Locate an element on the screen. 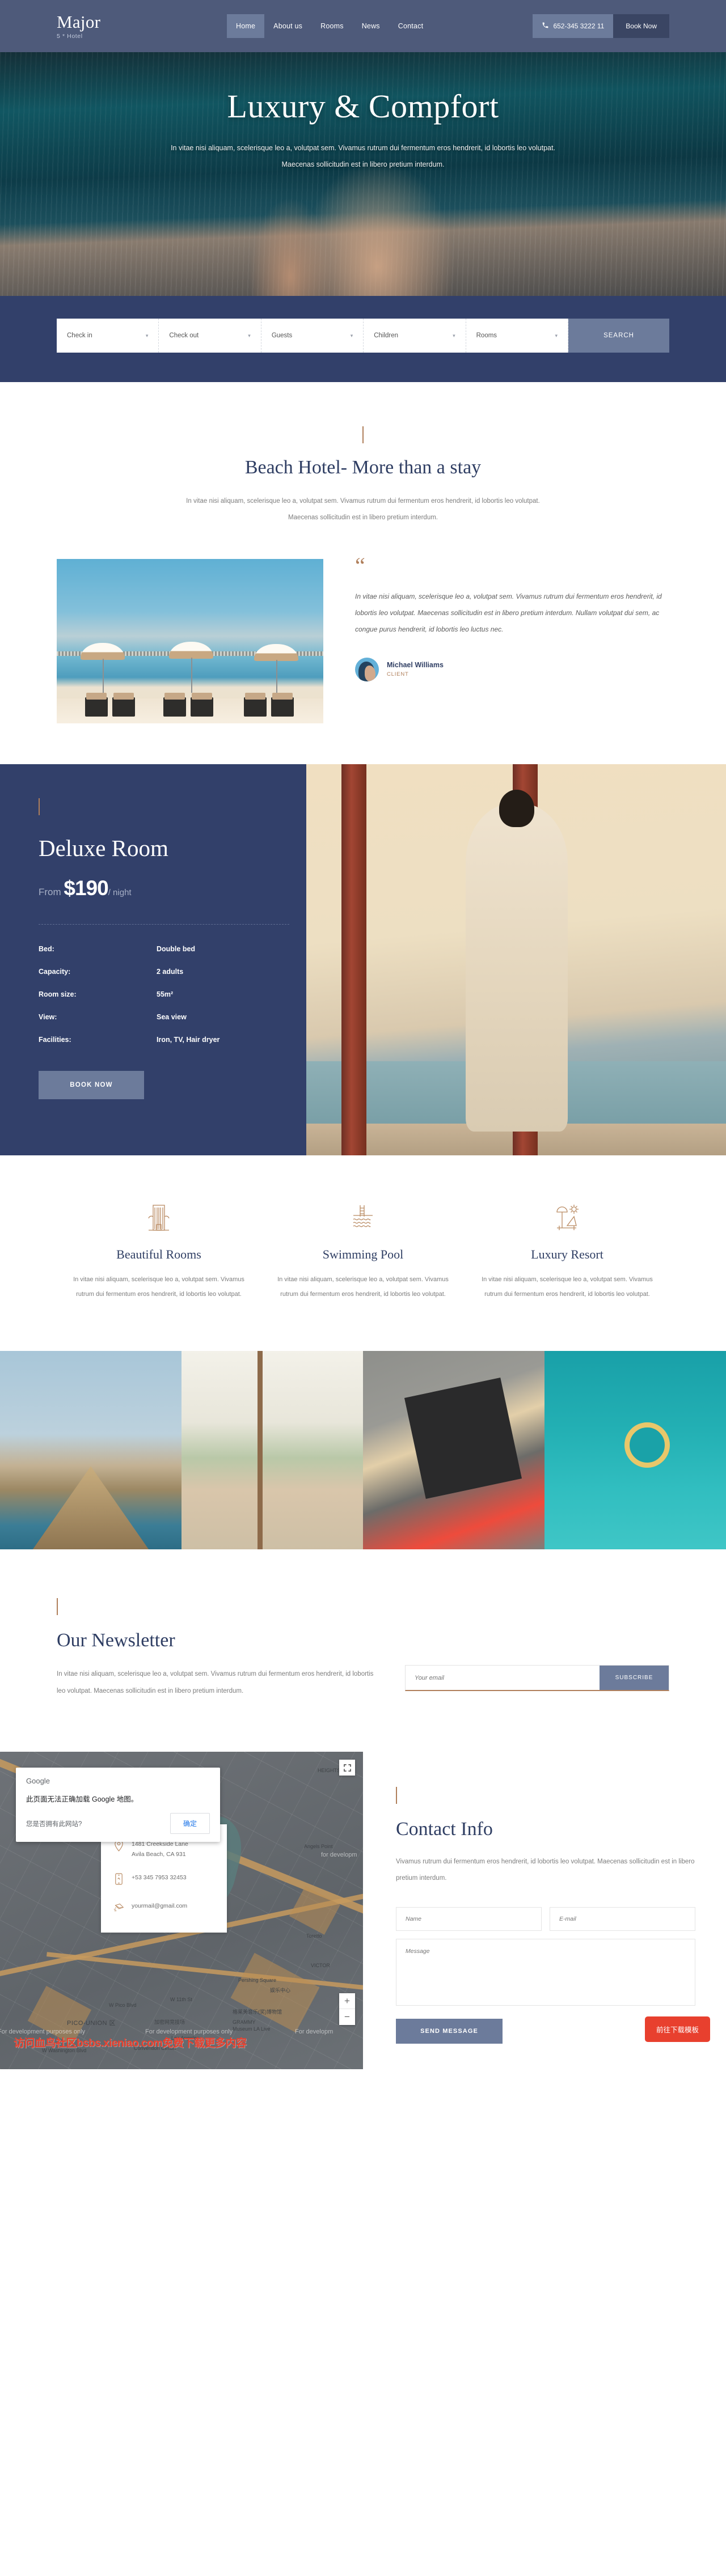 The image size is (726, 2576). map-label: HEIGHTS is located at coordinates (329, 1770).